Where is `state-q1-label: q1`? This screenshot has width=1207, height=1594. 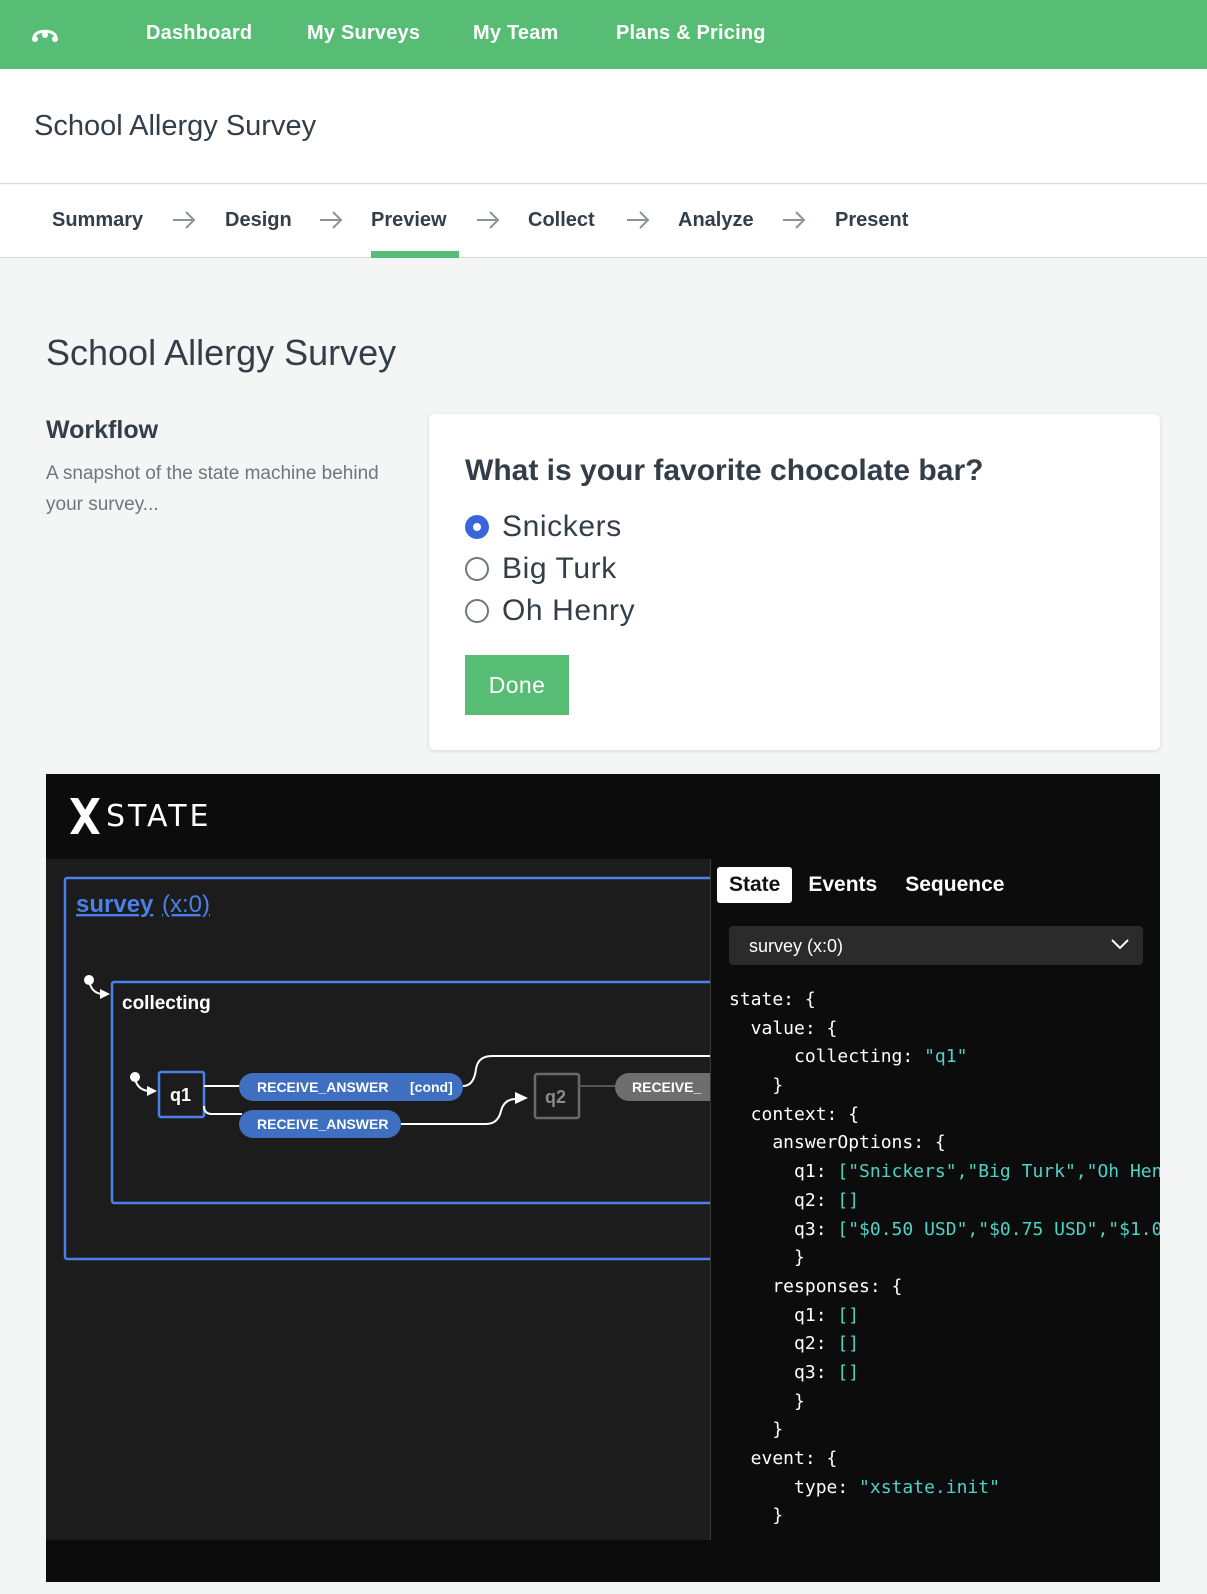
state-q1-label: q1 is located at coordinates (180, 1095).